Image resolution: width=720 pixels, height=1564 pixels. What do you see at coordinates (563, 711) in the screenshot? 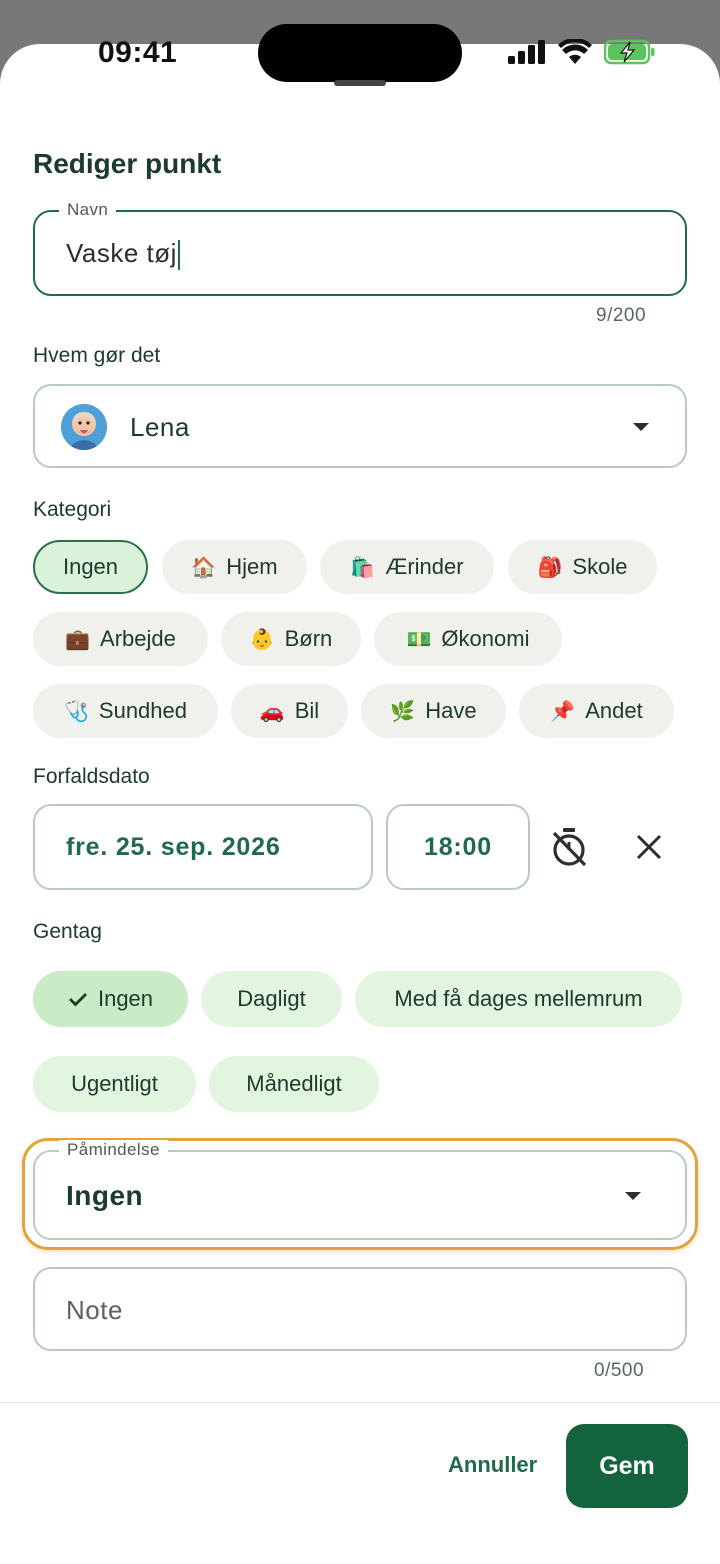
I see `pushpin-icon: 📌` at bounding box center [563, 711].